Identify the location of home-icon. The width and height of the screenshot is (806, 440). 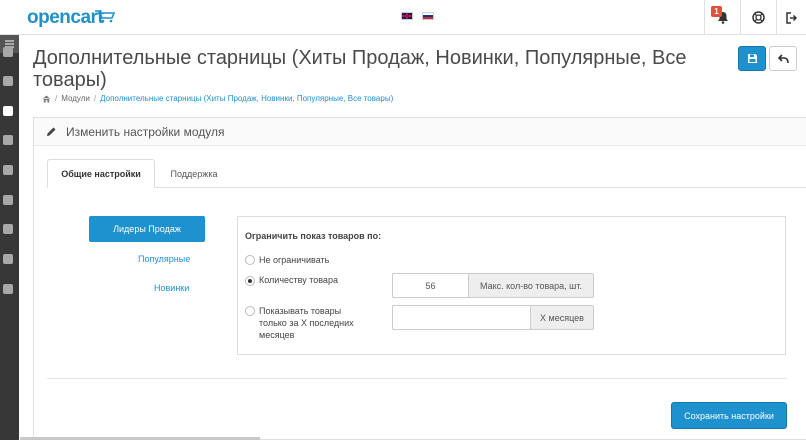
(46, 99).